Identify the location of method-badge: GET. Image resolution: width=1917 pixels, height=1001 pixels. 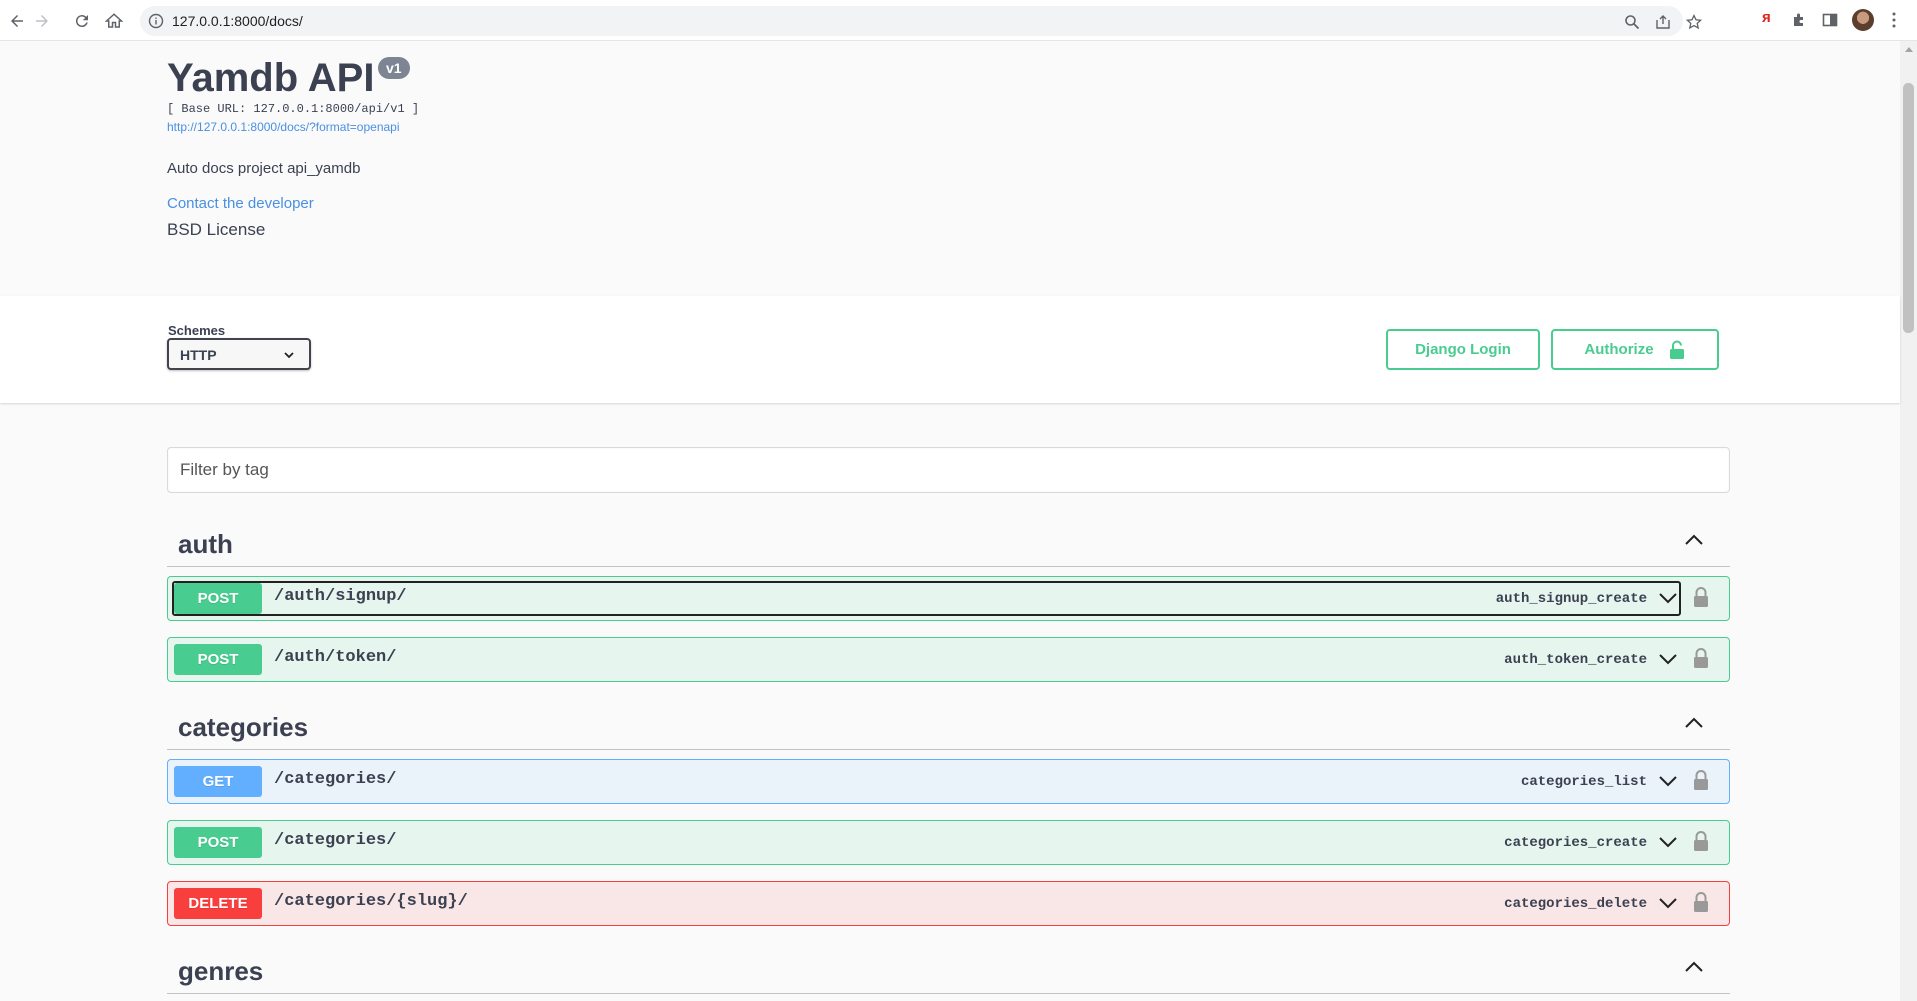
(218, 781).